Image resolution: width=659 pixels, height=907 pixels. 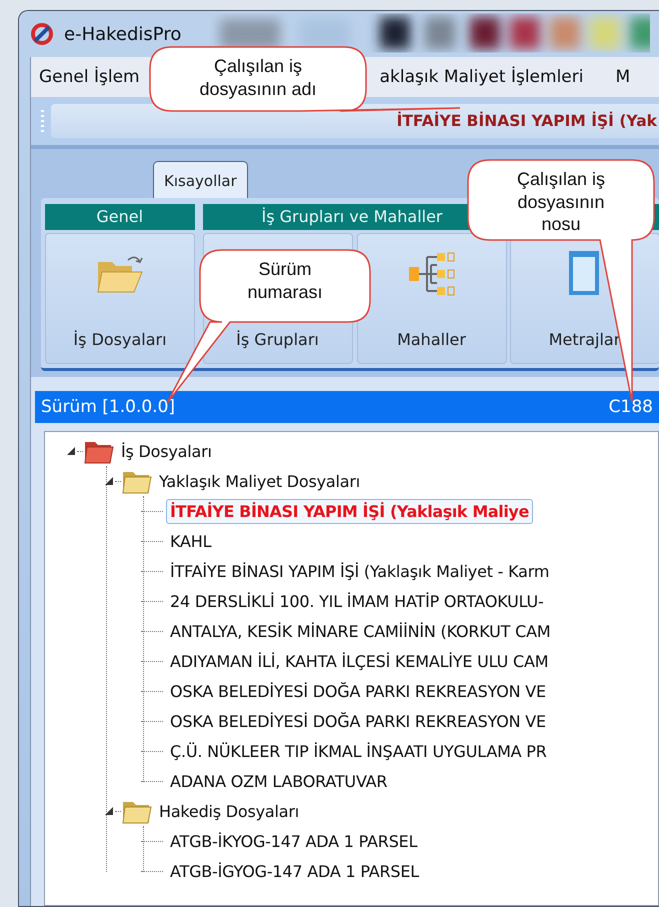 What do you see at coordinates (482, 77) in the screenshot?
I see `menu-item: aklaşık Maliyet İşlemleri` at bounding box center [482, 77].